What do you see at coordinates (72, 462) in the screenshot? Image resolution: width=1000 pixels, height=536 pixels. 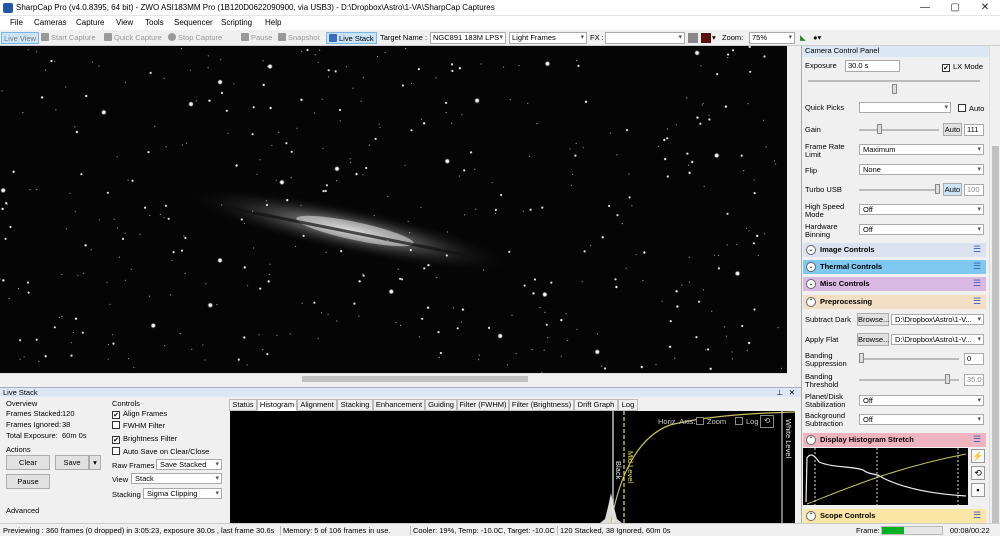 I see `save-button: Save` at bounding box center [72, 462].